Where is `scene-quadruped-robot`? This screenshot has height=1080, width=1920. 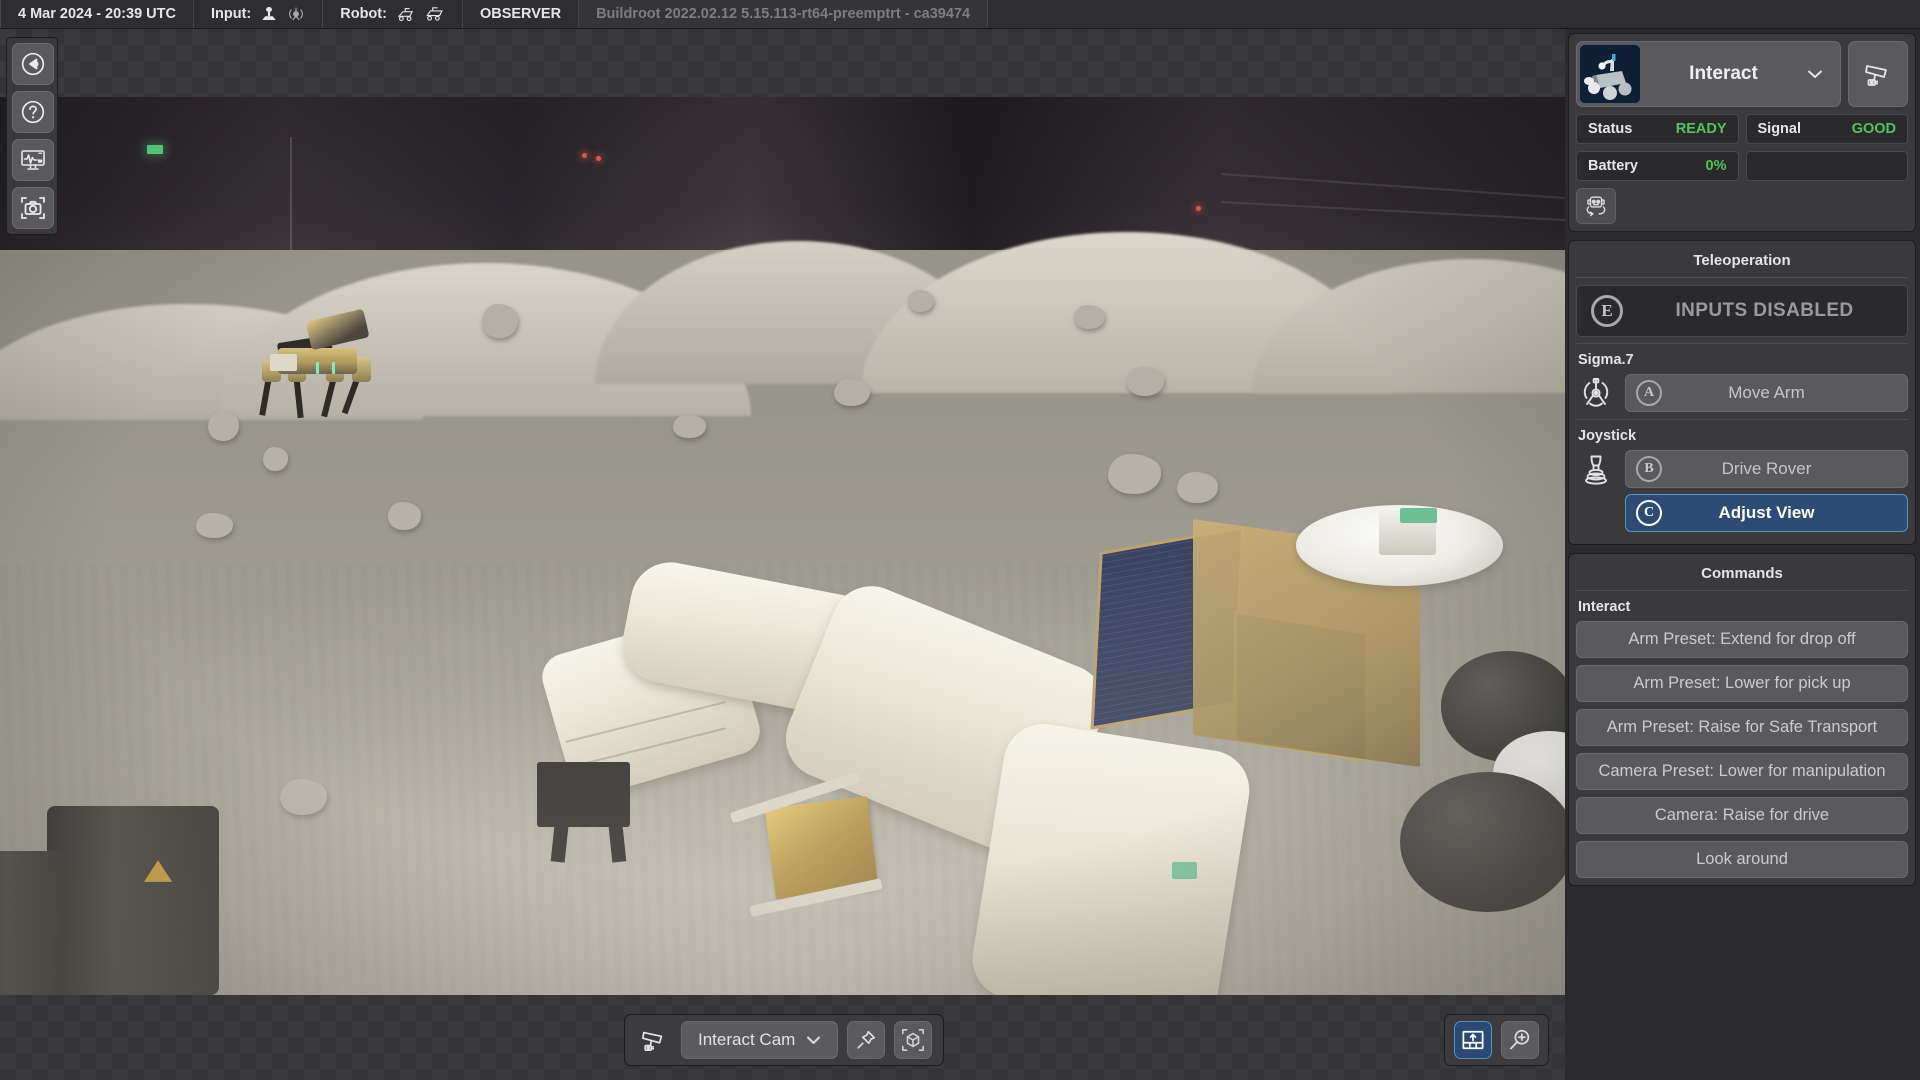
scene-quadruped-robot is located at coordinates (316, 364).